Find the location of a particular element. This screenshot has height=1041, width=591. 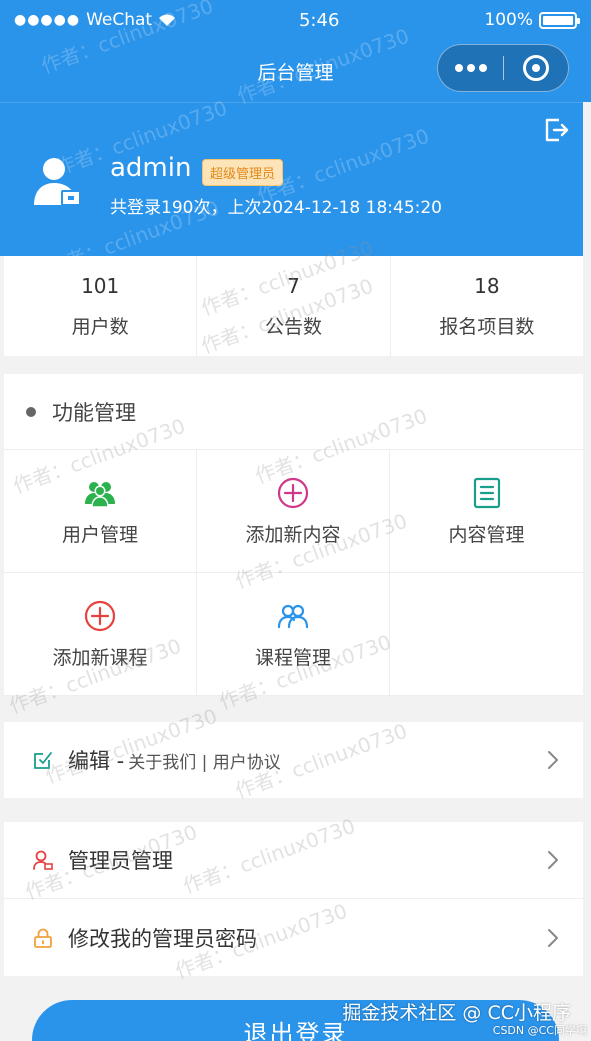

edit-row-title: 编辑 - is located at coordinates (96, 761).